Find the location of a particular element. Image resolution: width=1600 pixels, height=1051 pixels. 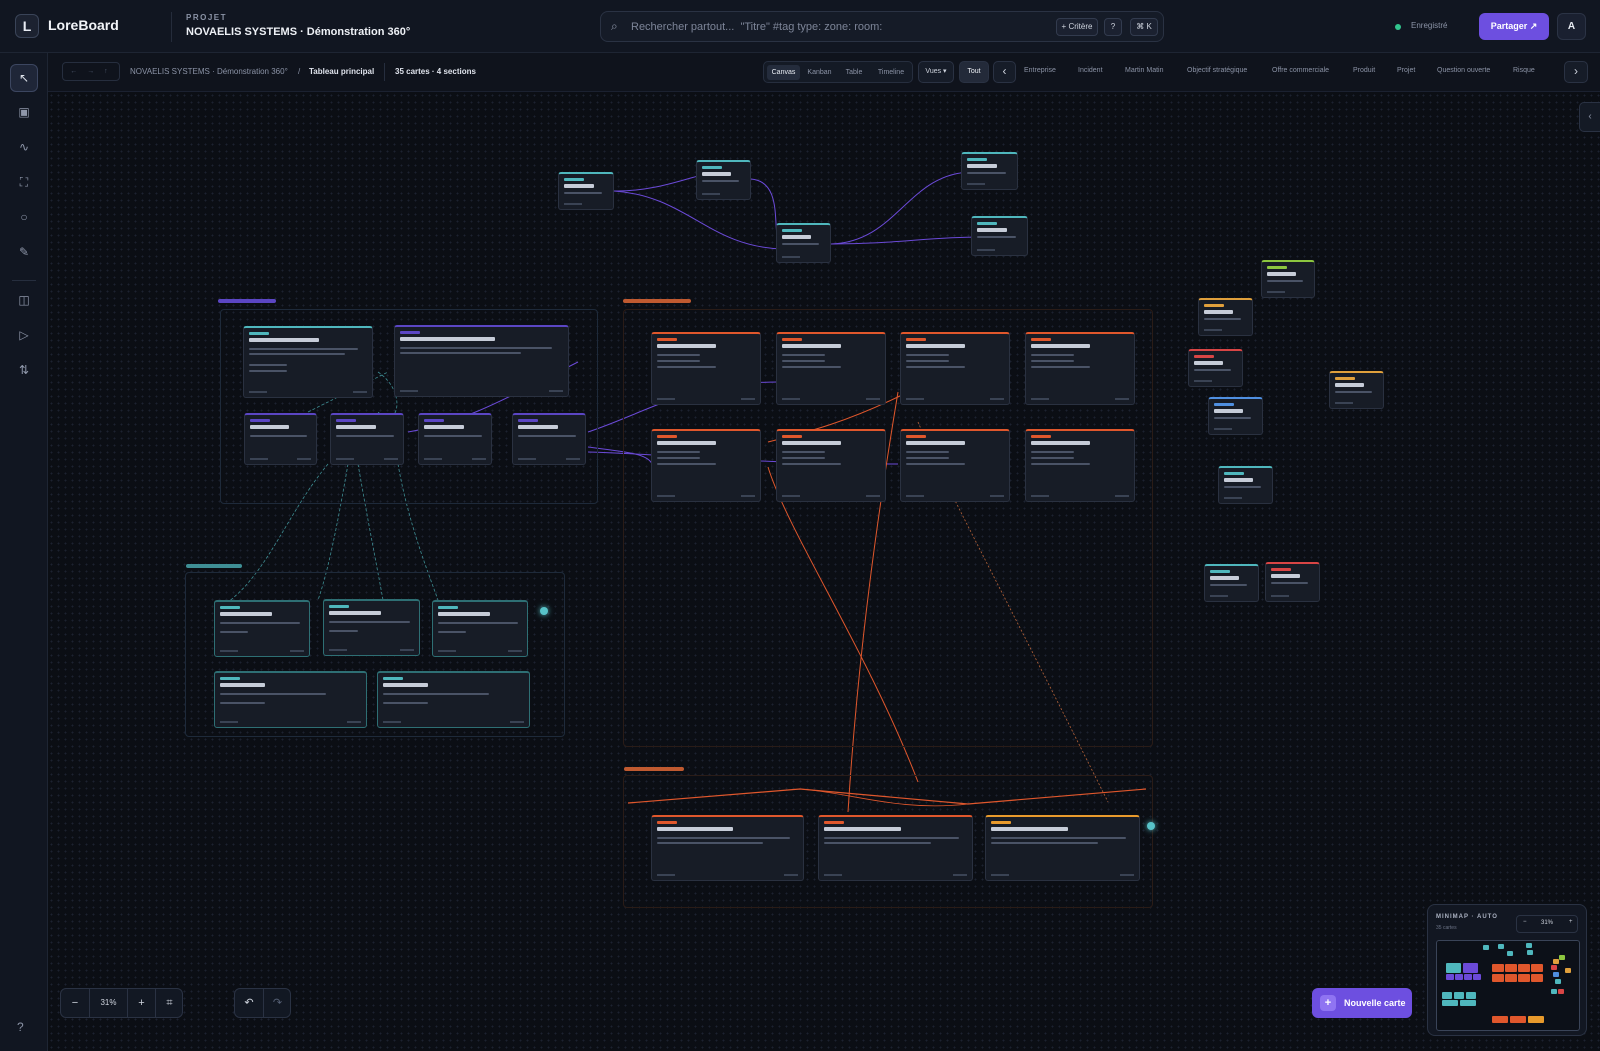

zoom-in-button: + is located at coordinates (141, 1003).